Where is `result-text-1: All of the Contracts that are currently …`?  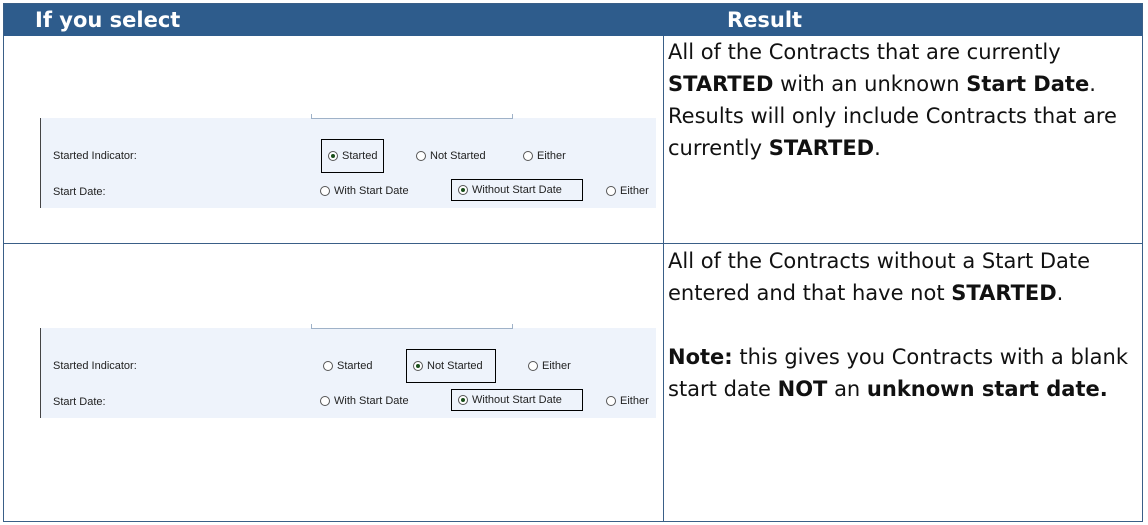
result-text-1: All of the Contracts that are currently … is located at coordinates (892, 100).